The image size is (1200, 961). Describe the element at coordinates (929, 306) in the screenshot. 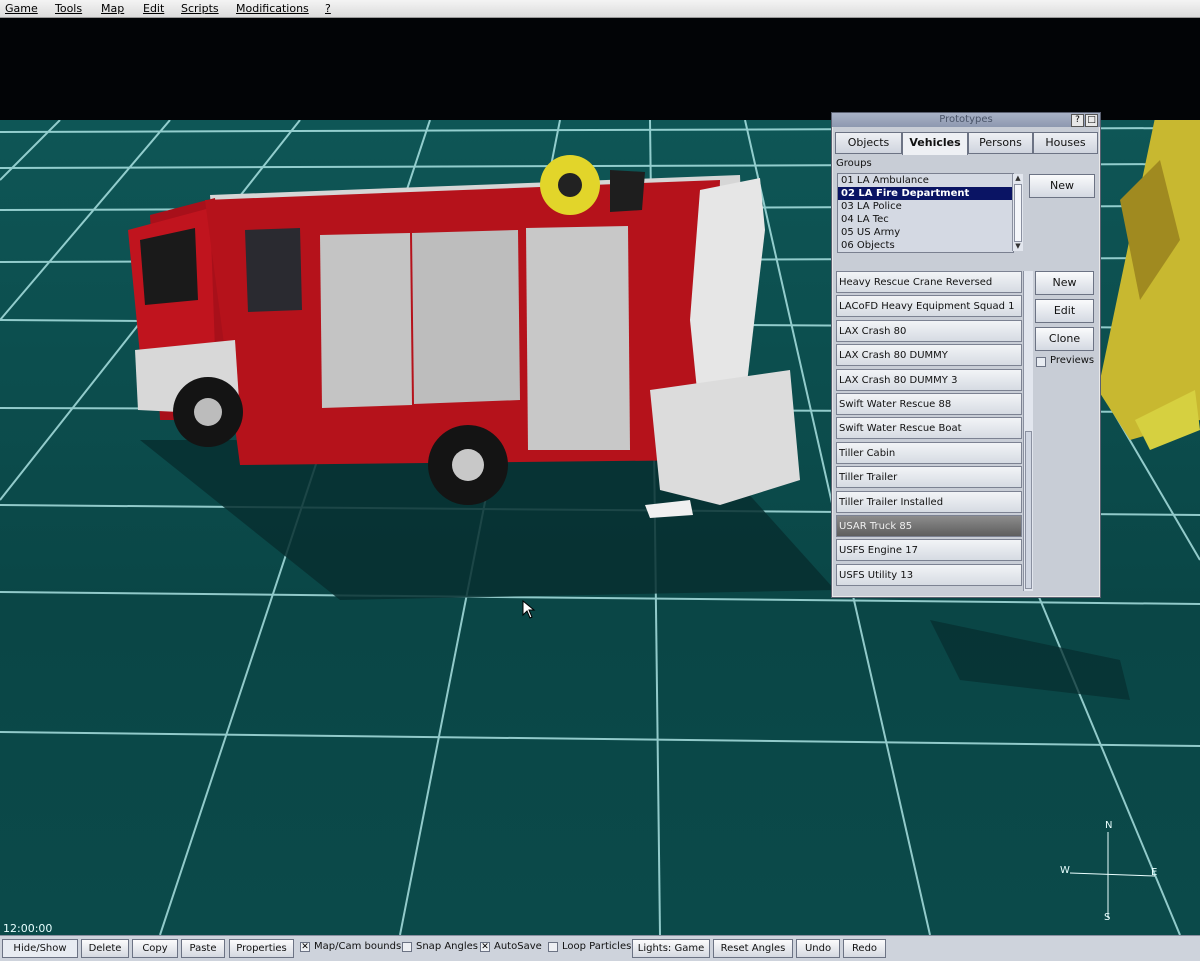

I see `list-item: LACoFD Heavy Equipment Squad 1` at that location.